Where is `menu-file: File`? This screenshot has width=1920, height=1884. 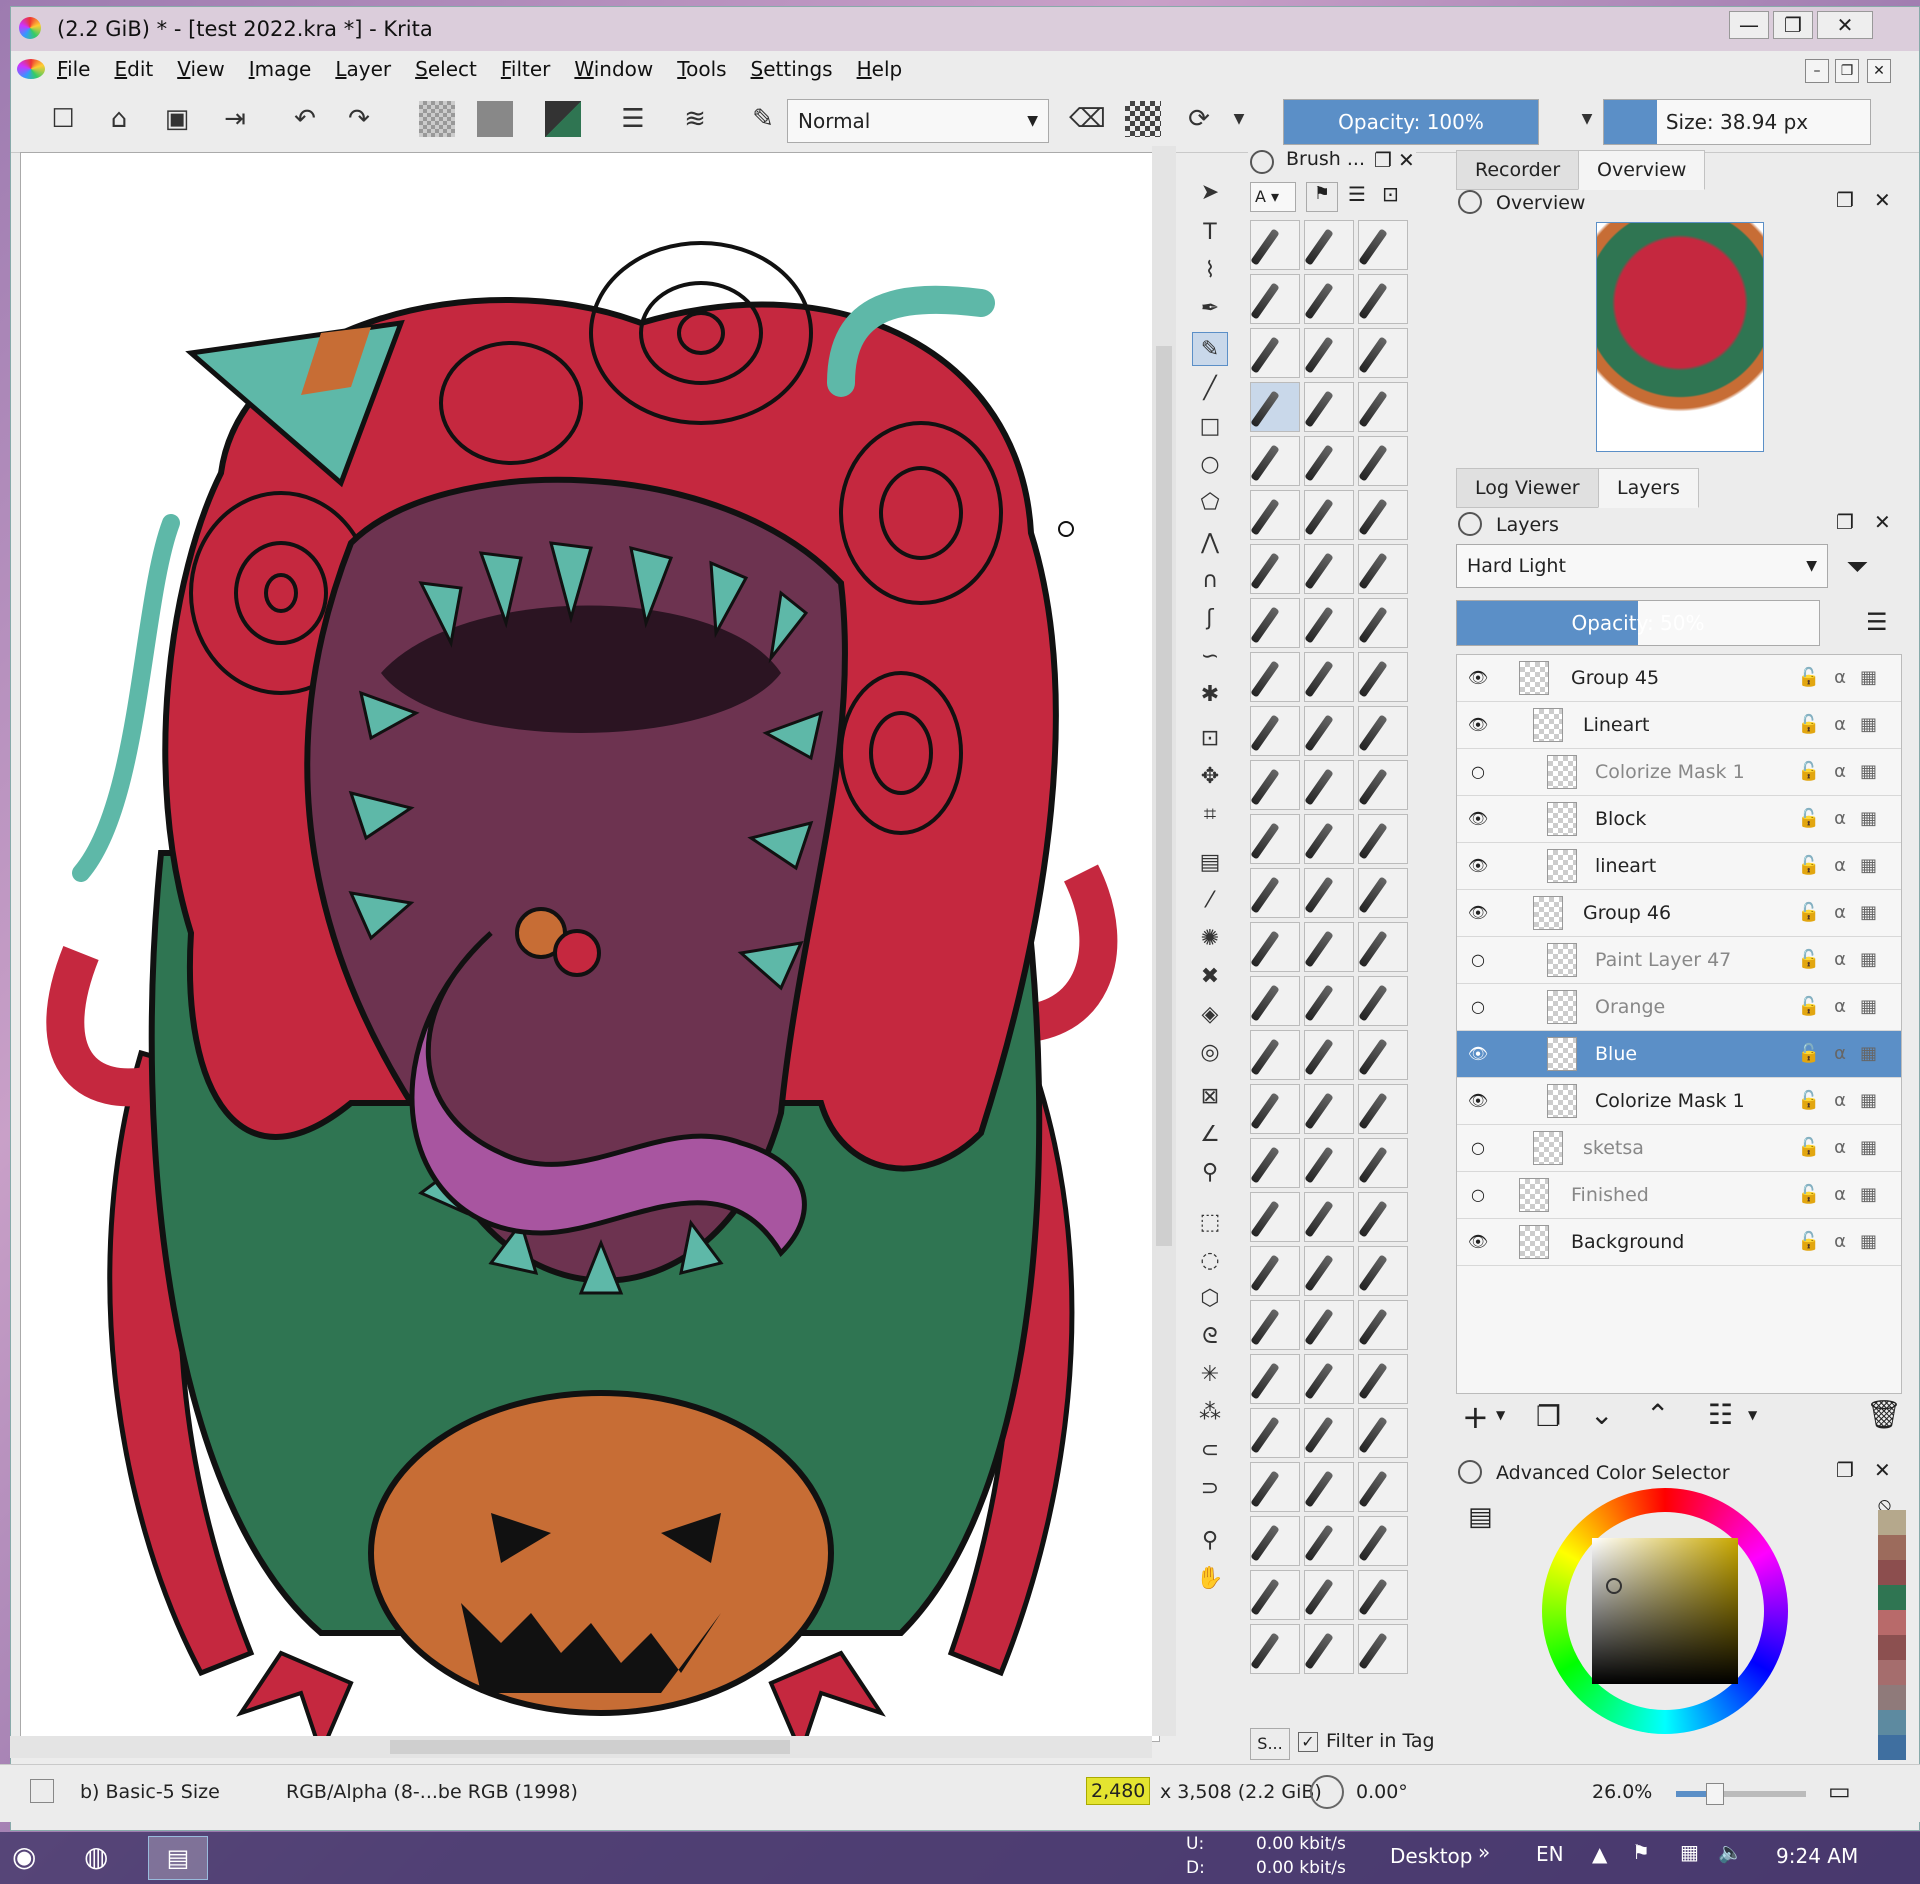
menu-file: File is located at coordinates (73, 69).